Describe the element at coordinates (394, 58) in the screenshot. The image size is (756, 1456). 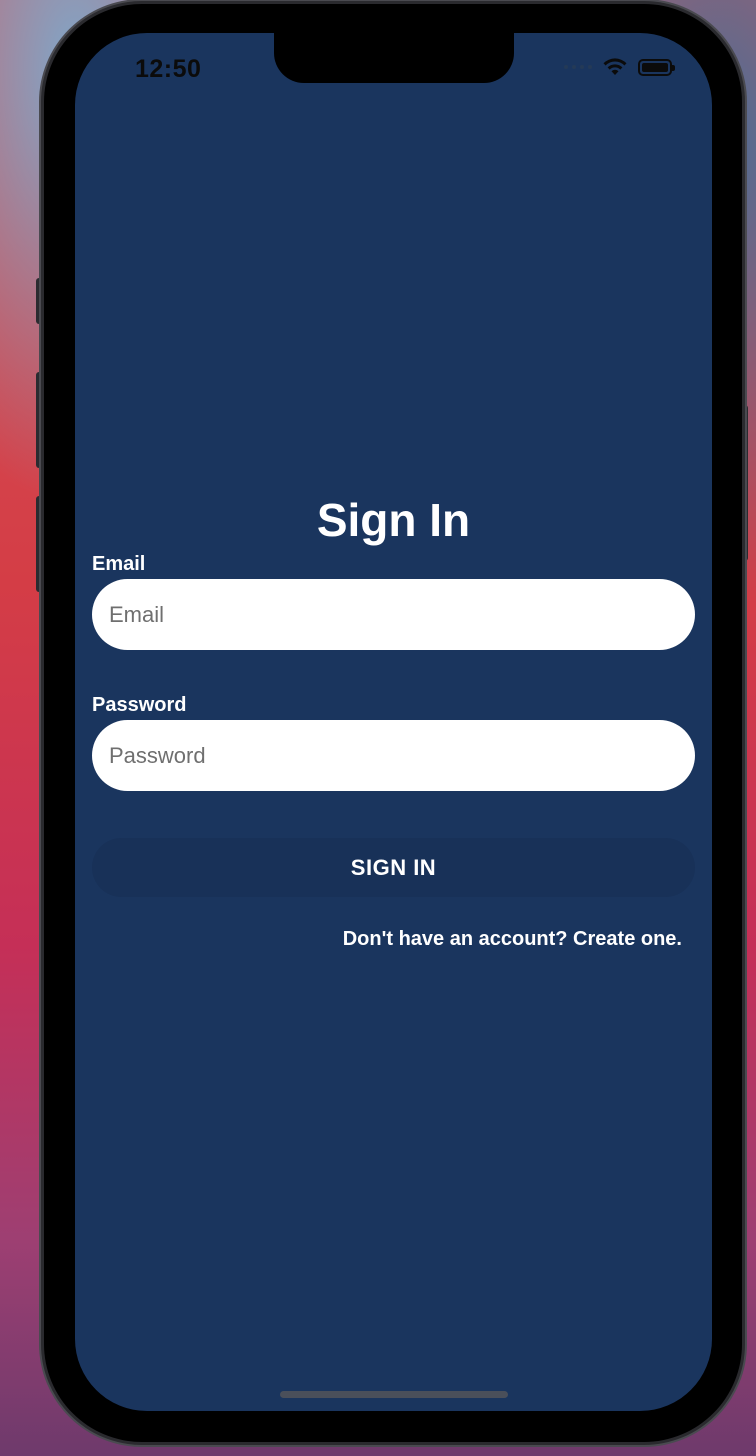
I see `notch` at that location.